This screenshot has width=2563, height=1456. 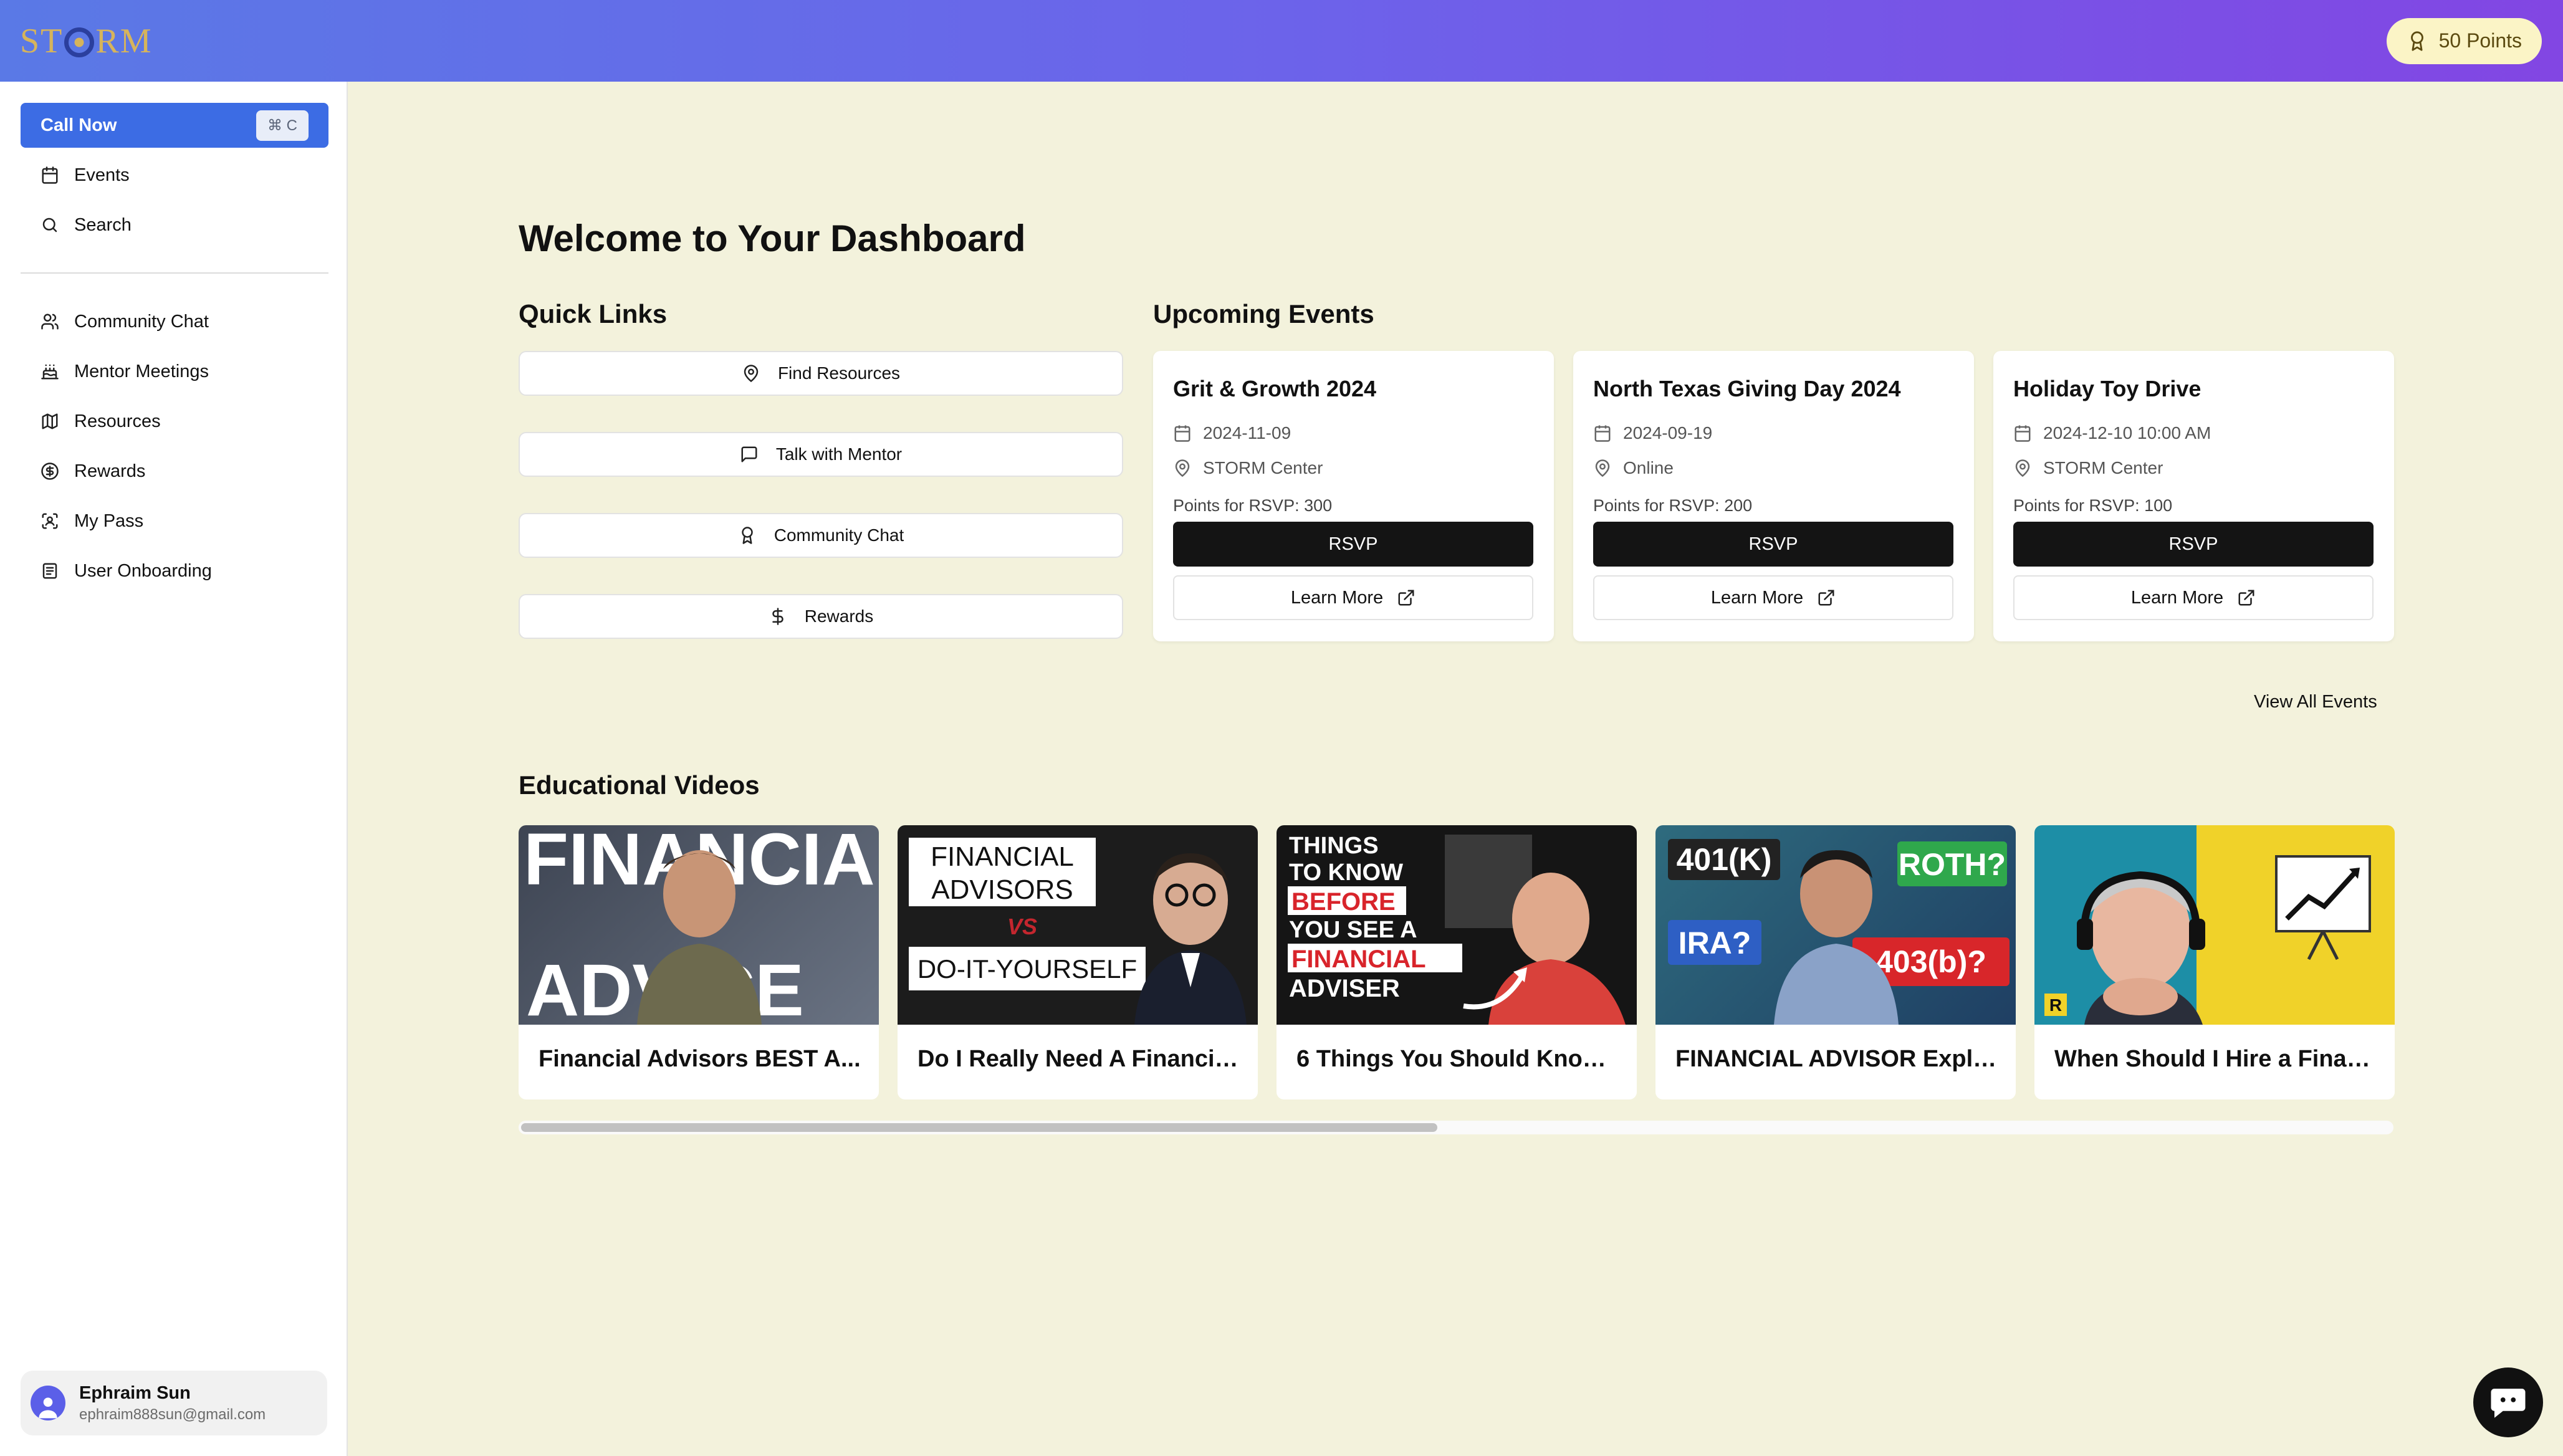 I want to click on event-location: STORM Center, so click(x=2088, y=468).